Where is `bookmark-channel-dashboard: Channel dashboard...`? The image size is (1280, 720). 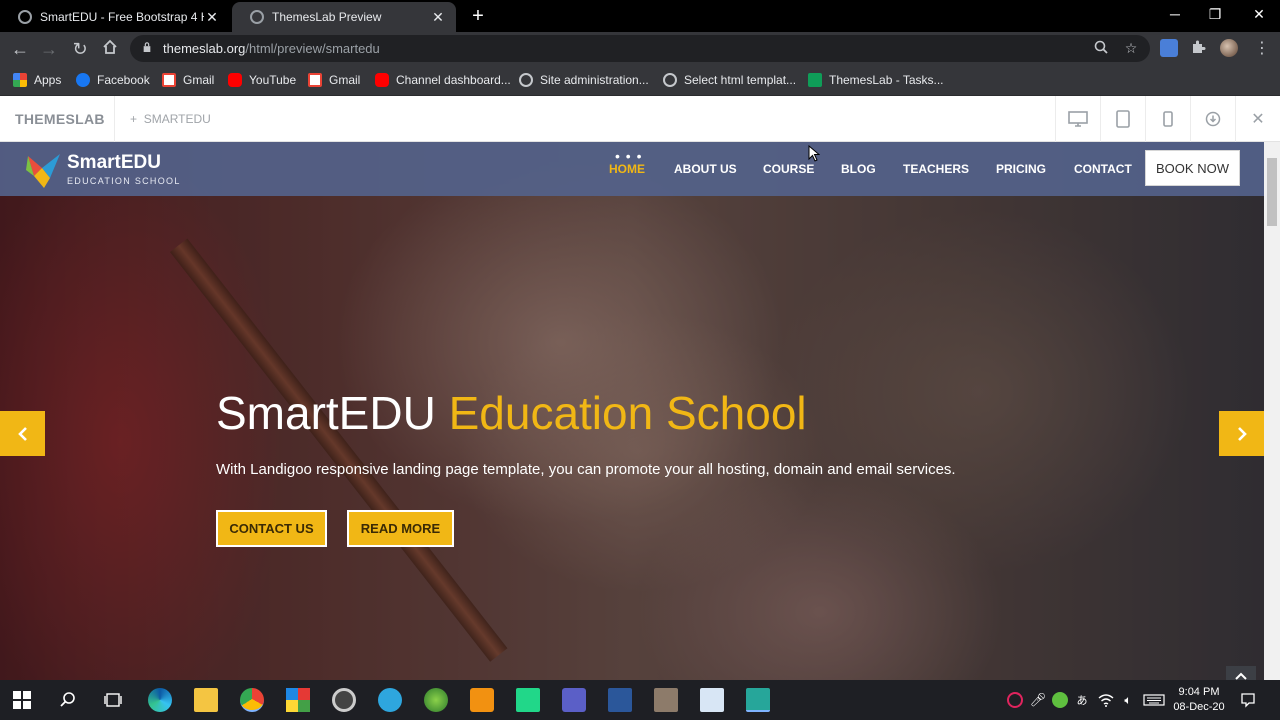
bookmark-channel-dashboard: Channel dashboard... is located at coordinates (443, 80).